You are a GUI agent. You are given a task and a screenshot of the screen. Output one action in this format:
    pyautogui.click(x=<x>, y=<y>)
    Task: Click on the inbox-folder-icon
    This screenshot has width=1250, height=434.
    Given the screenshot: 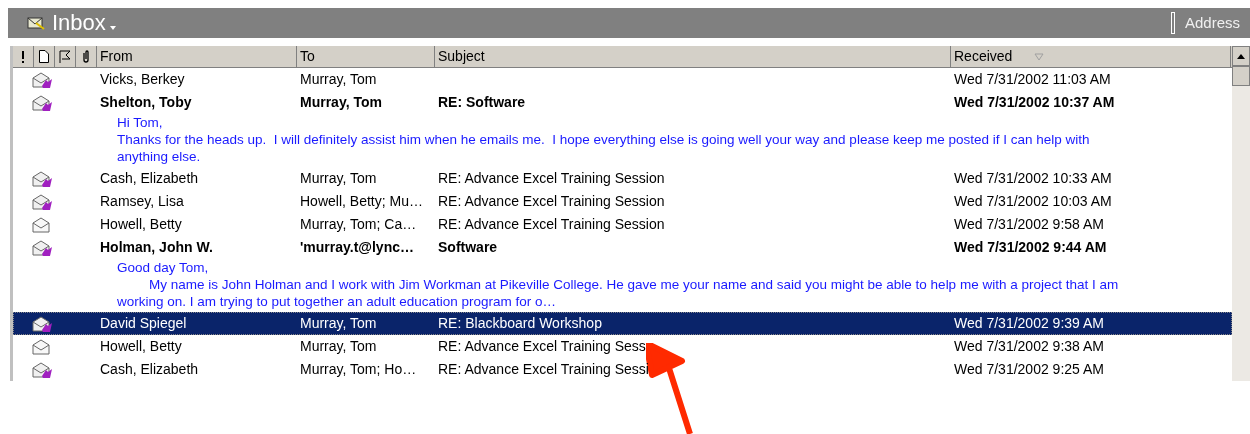 What is the action you would take?
    pyautogui.click(x=36, y=23)
    